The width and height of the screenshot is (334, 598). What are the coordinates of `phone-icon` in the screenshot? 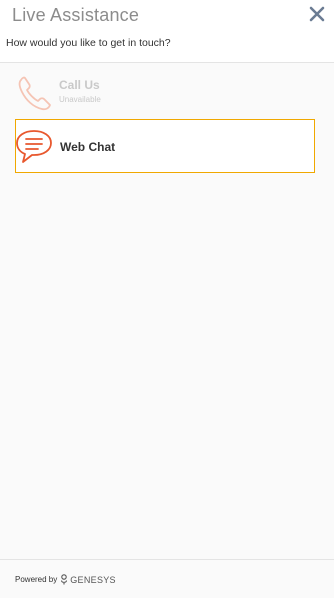 It's located at (34, 93).